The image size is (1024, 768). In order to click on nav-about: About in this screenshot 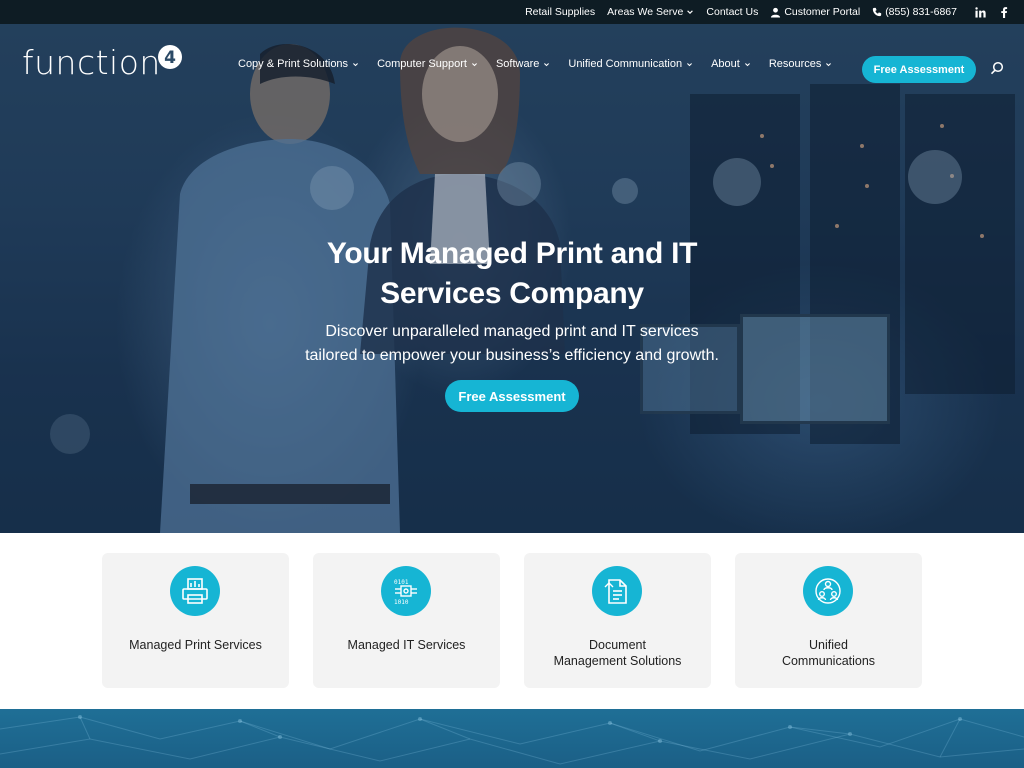, I will do `click(731, 64)`.